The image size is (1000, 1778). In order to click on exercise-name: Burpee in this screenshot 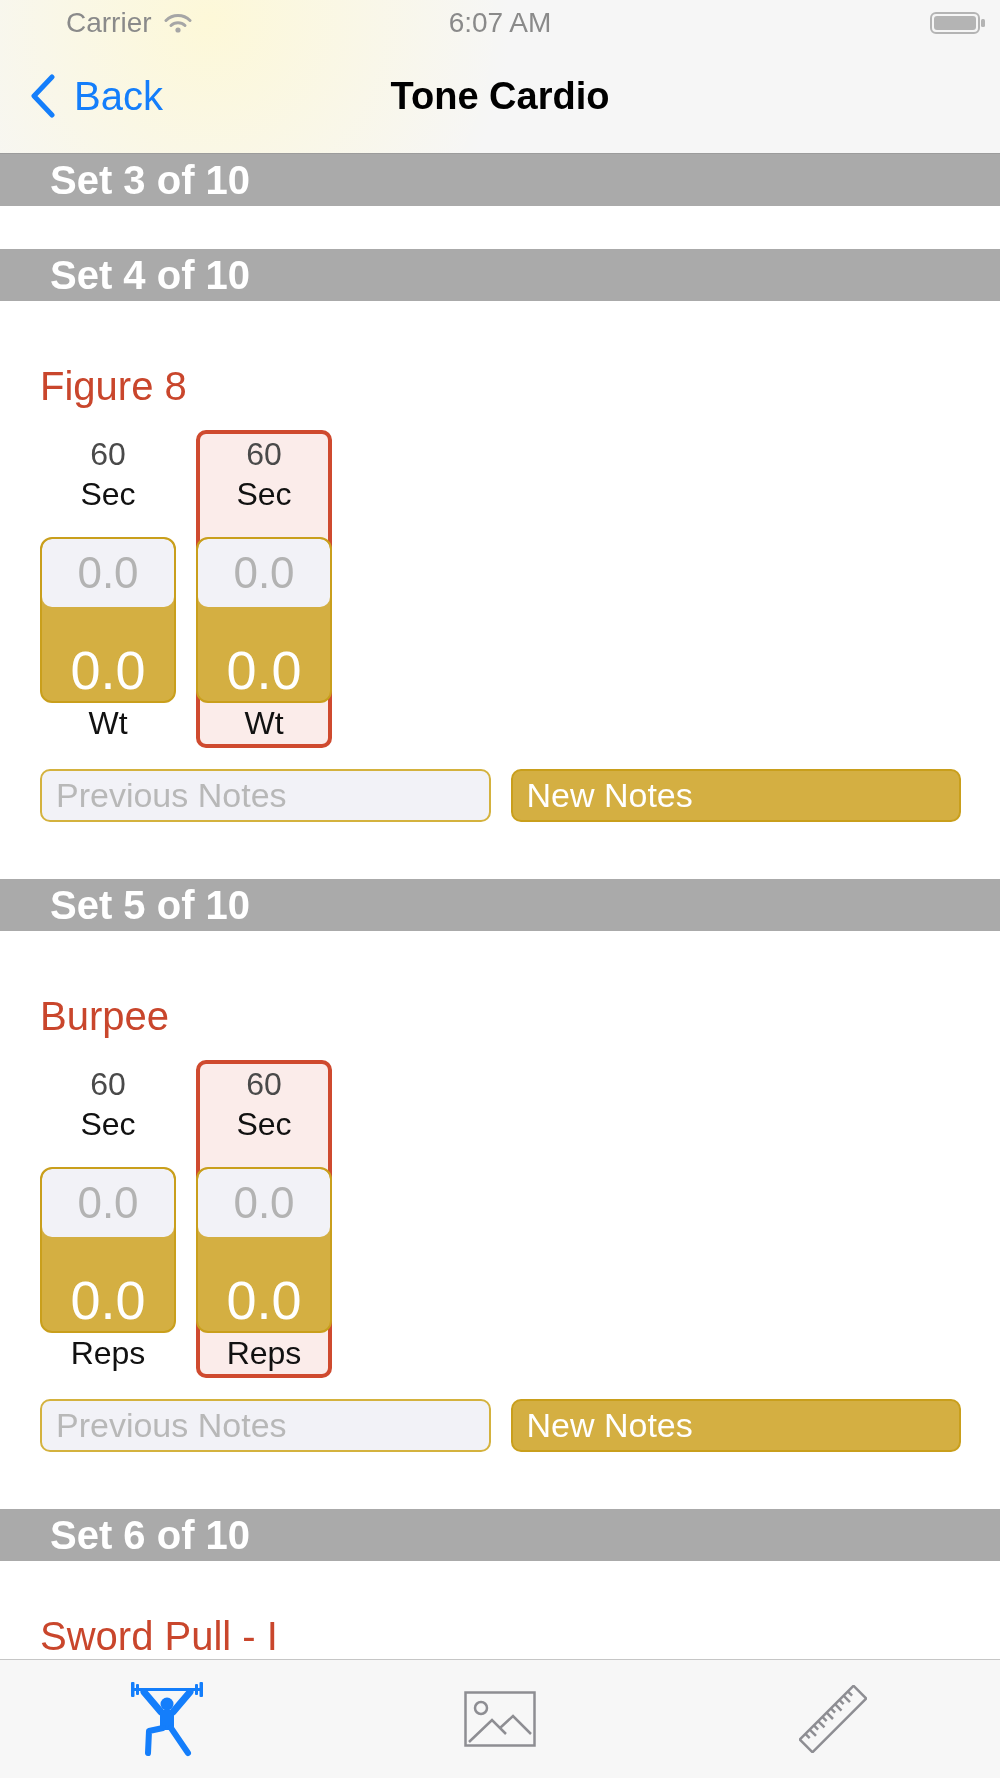, I will do `click(105, 1016)`.